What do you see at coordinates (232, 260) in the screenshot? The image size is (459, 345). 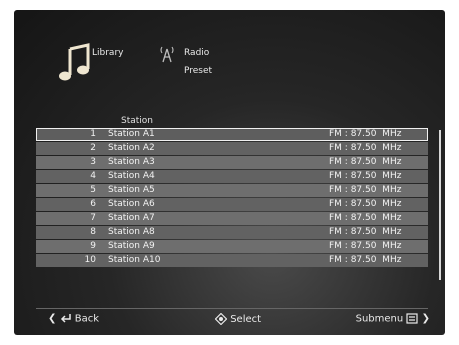 I see `station-row: 10 Station A10 FM : 87.50 MHz` at bounding box center [232, 260].